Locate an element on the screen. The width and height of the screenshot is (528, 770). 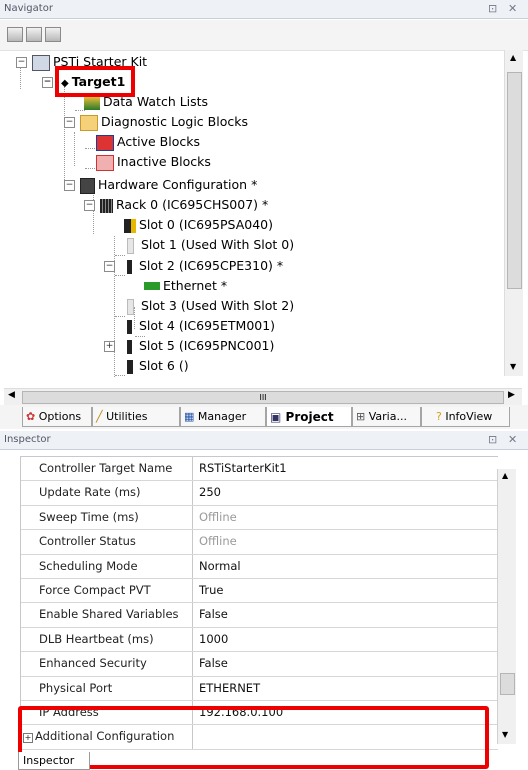
expand-icon: + is located at coordinates (109, 346).